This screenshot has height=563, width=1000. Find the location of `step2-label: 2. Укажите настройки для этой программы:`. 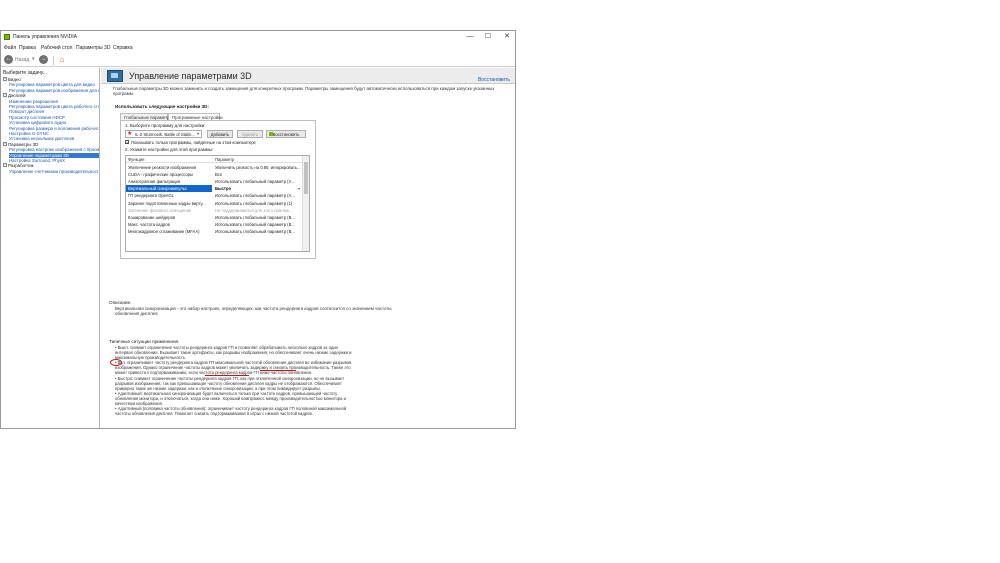

step2-label: 2. Укажите настройки для этой программы: is located at coordinates (169, 149).